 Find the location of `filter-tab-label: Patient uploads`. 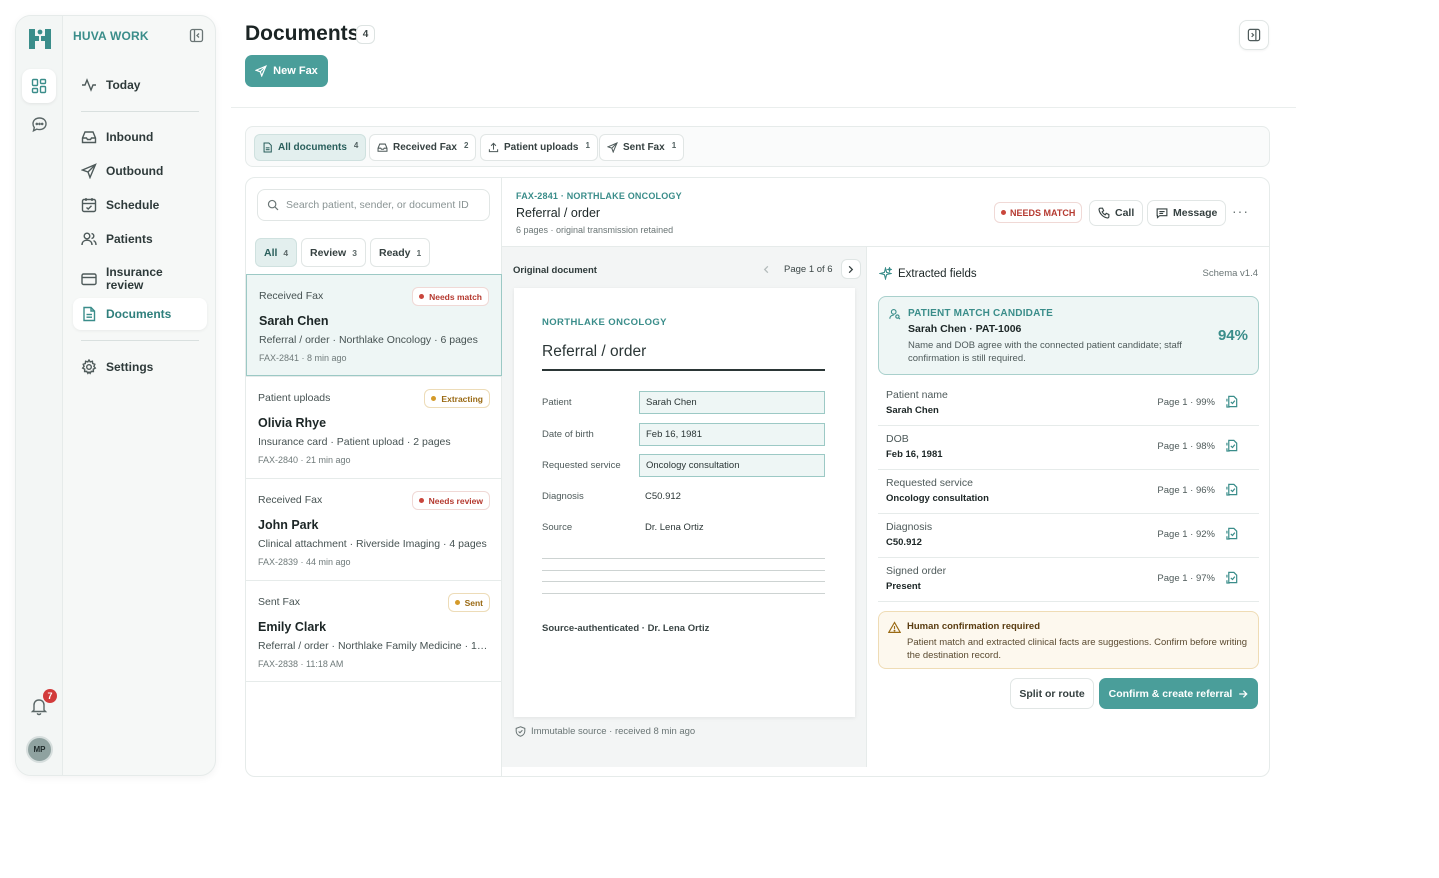

filter-tab-label: Patient uploads is located at coordinates (541, 147).